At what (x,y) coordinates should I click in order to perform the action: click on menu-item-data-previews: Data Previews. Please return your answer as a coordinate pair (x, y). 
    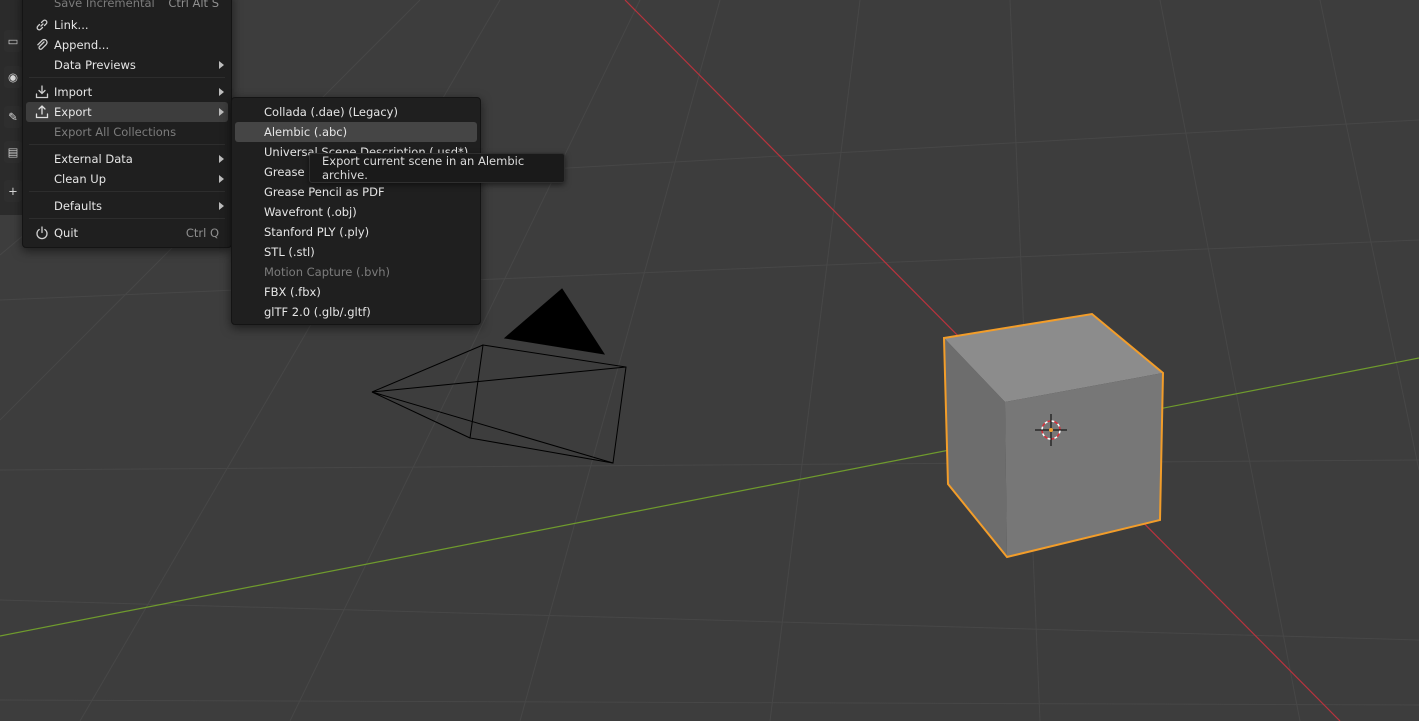
    Looking at the image, I should click on (127, 65).